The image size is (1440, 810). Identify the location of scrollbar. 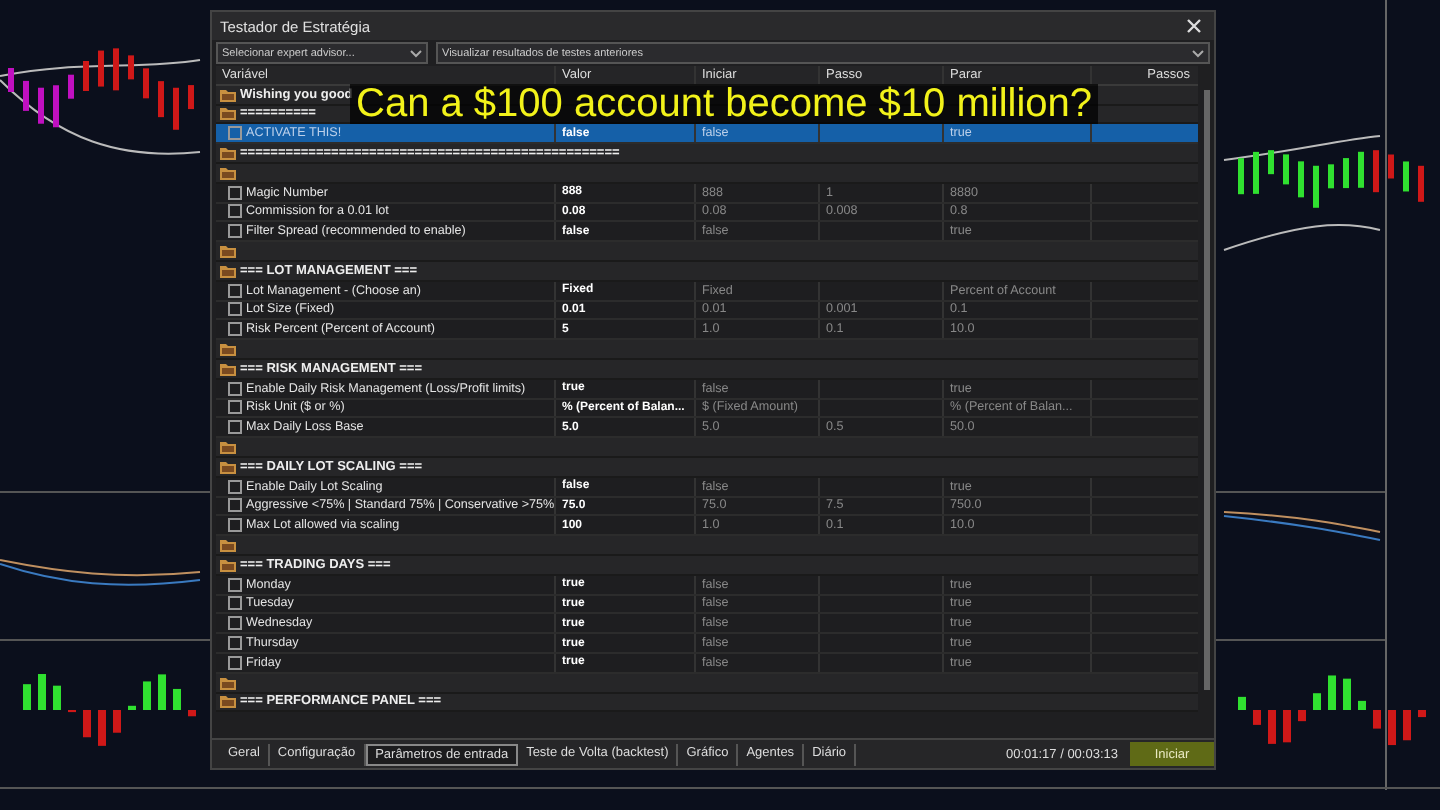
(1207, 390).